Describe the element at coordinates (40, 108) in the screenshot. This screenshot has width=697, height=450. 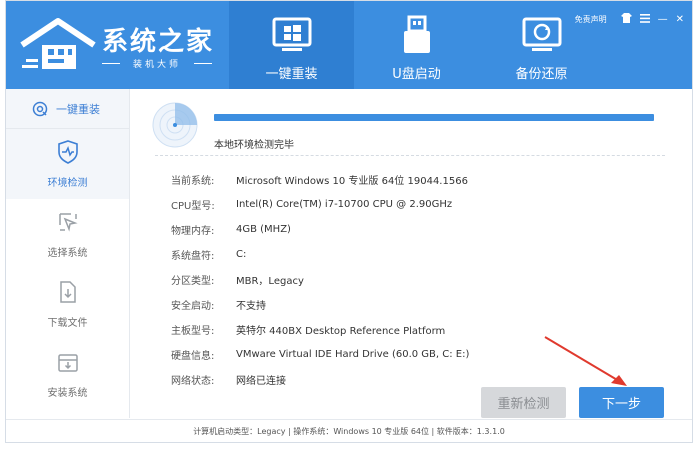
I see `reinstall-icon` at that location.